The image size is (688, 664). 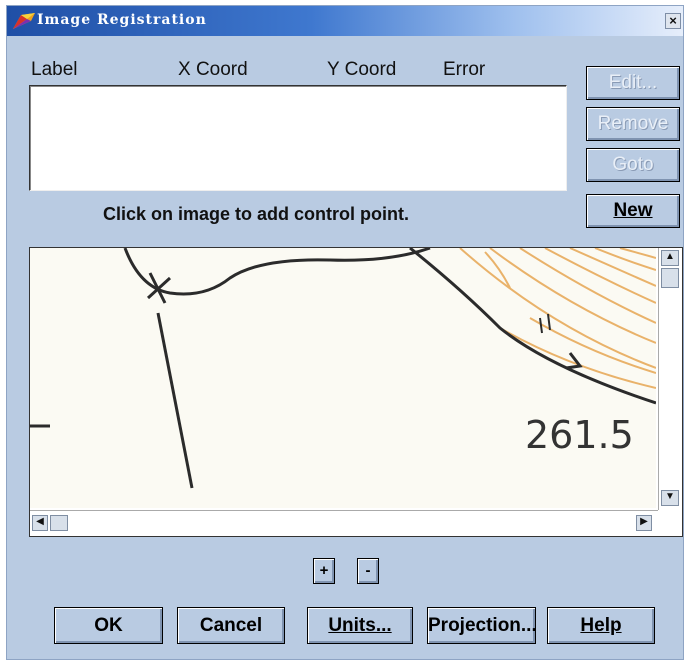 What do you see at coordinates (256, 214) in the screenshot?
I see `instruction-text: Click on image to add control point.` at bounding box center [256, 214].